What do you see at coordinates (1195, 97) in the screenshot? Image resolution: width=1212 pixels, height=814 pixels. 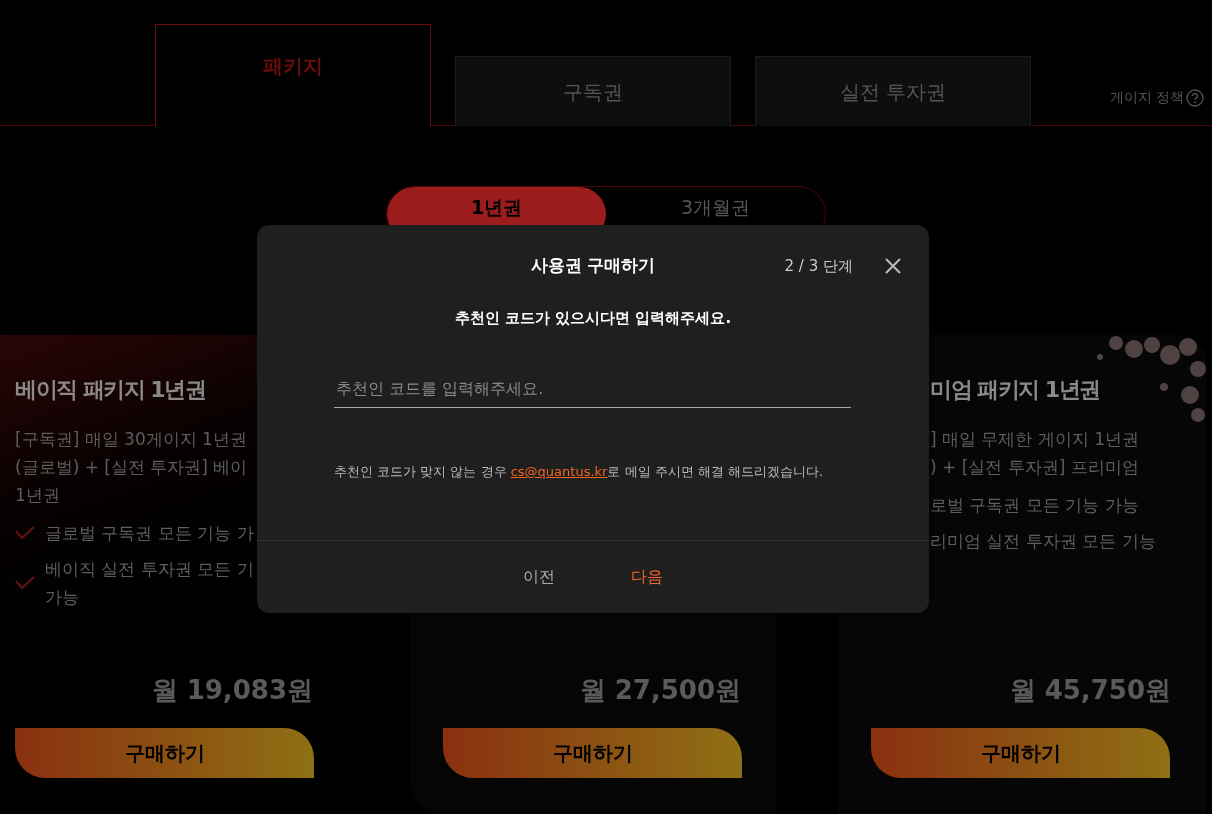 I see `help-icon` at bounding box center [1195, 97].